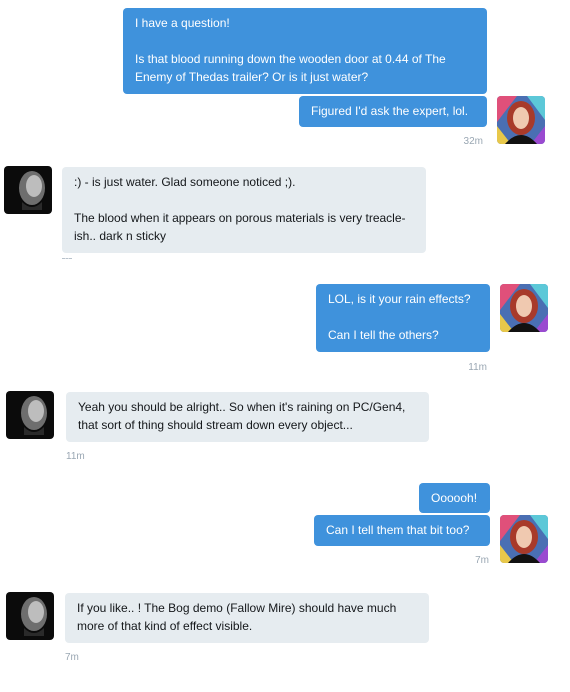 This screenshot has height=692, width=570. Describe the element at coordinates (67, 259) in the screenshot. I see `timestamp-placeholder` at that location.